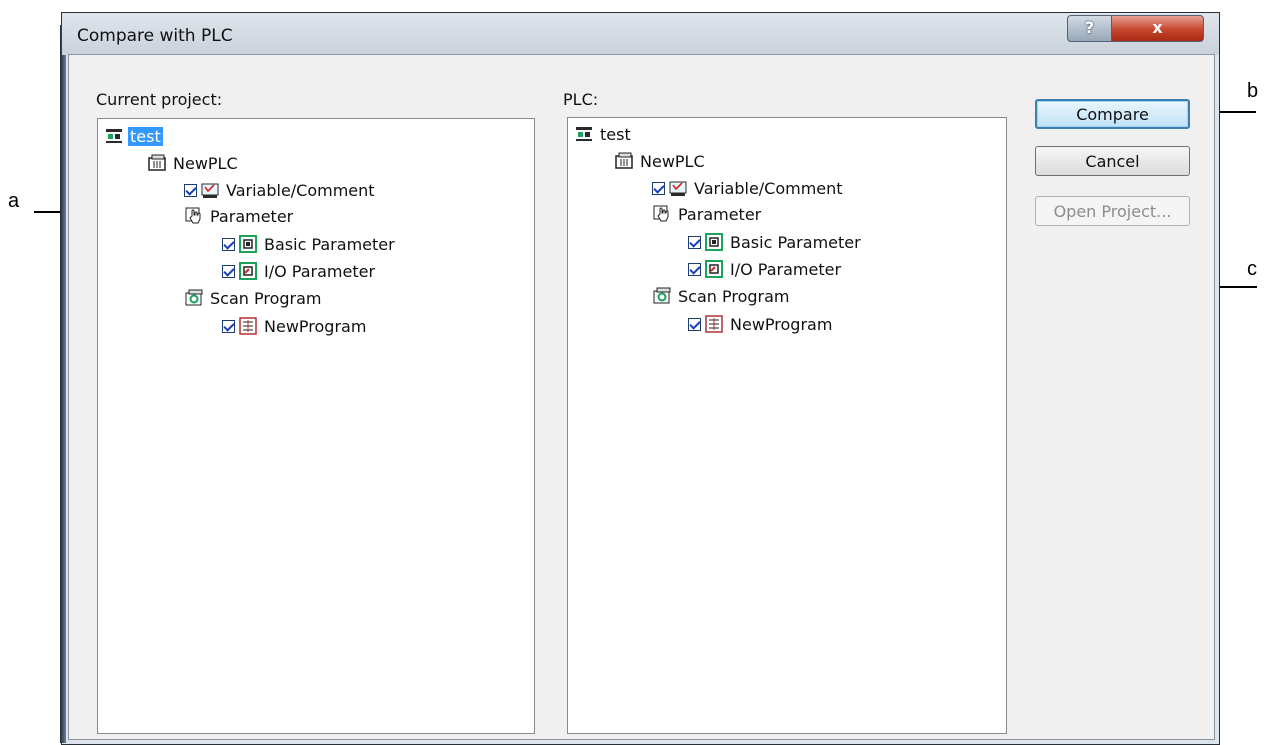  I want to click on callout-a: a, so click(14, 201).